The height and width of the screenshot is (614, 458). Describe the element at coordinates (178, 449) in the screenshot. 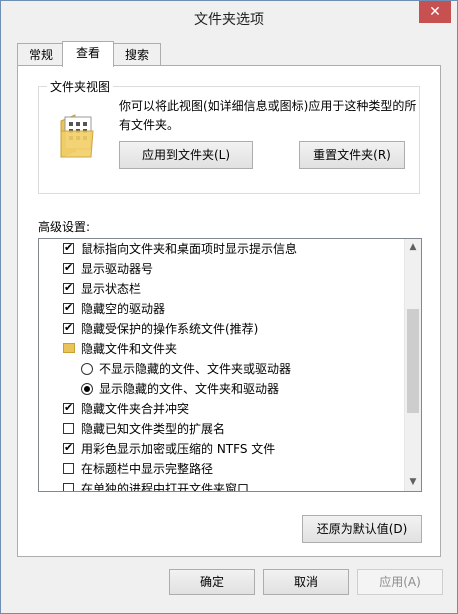

I see `list-item-label: 用彩色显示加密或压缩的 NTFS 文件` at that location.